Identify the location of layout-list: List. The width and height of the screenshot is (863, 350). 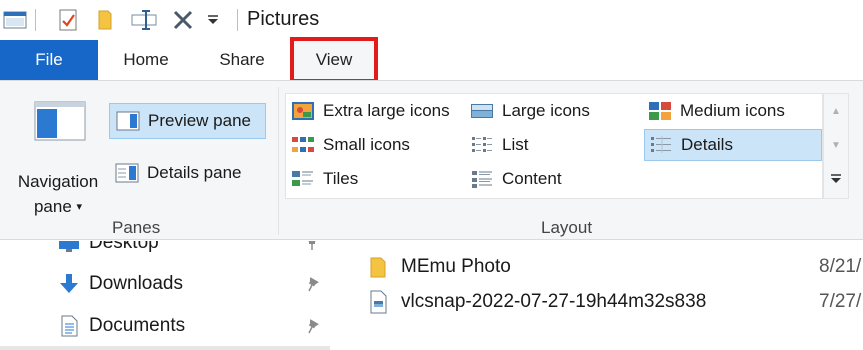
(554, 145).